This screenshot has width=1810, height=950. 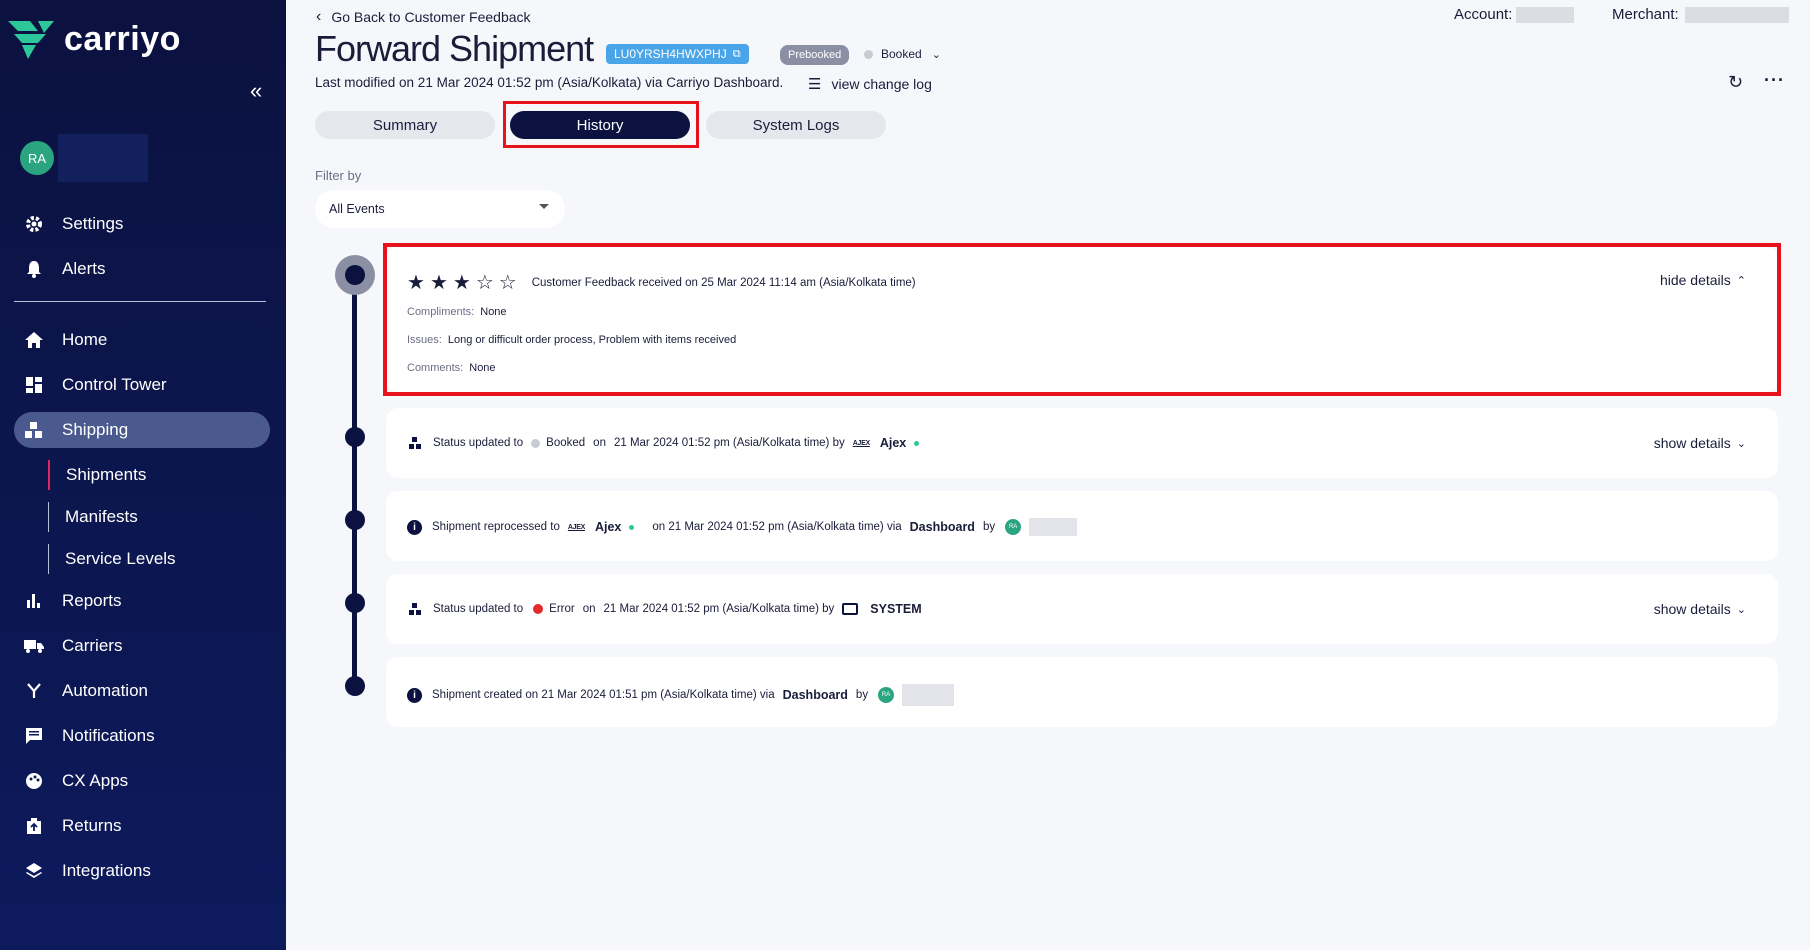 What do you see at coordinates (34, 871) in the screenshot?
I see `layers-icon` at bounding box center [34, 871].